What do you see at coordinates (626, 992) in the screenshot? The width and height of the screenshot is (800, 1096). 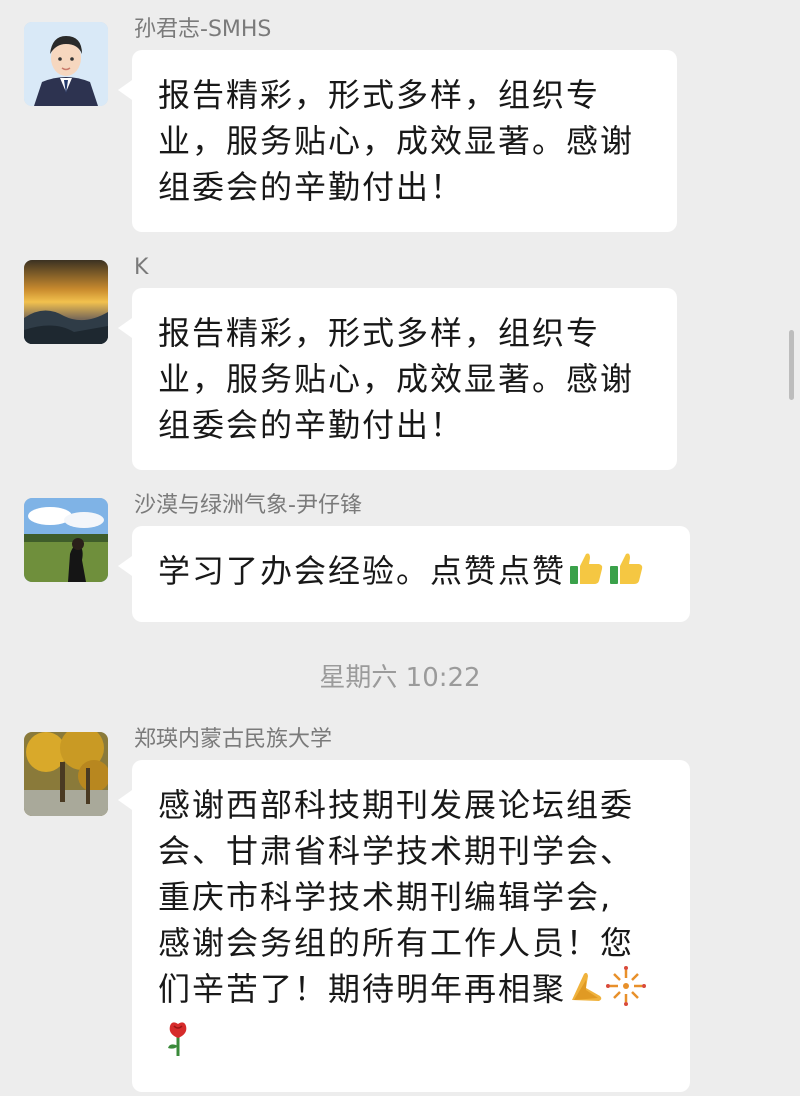 I see `fireworks-icon` at bounding box center [626, 992].